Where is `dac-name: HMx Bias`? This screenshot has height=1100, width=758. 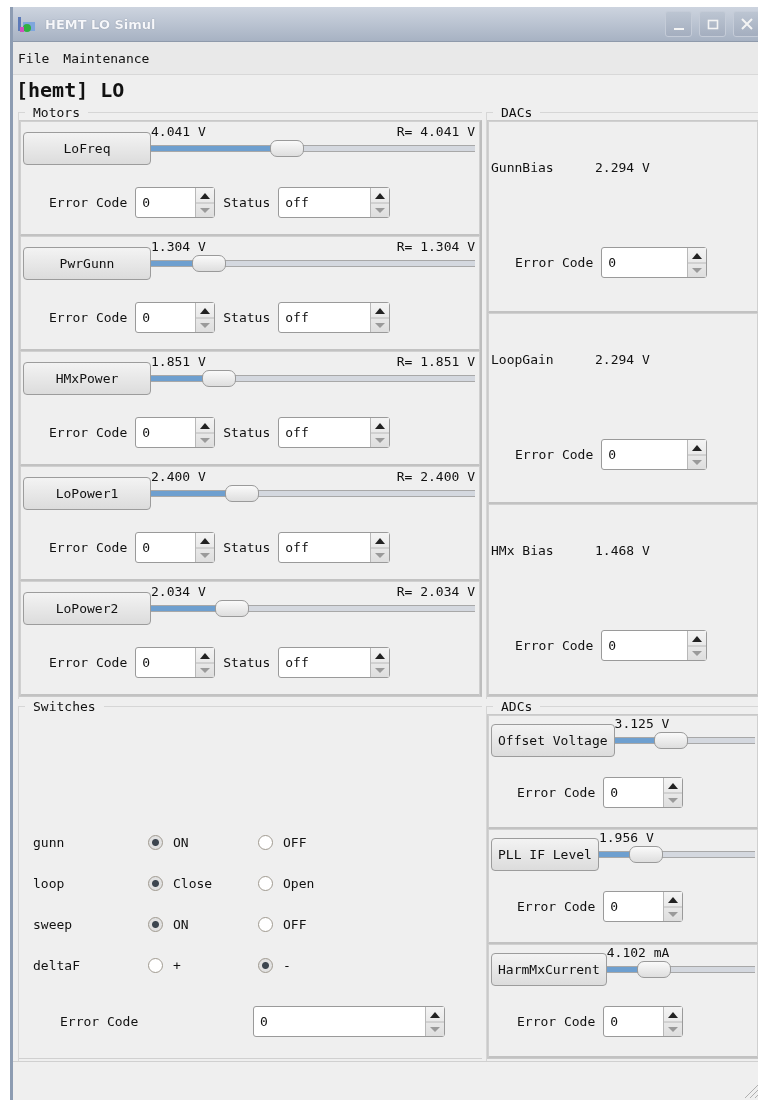
dac-name: HMx Bias is located at coordinates (523, 551).